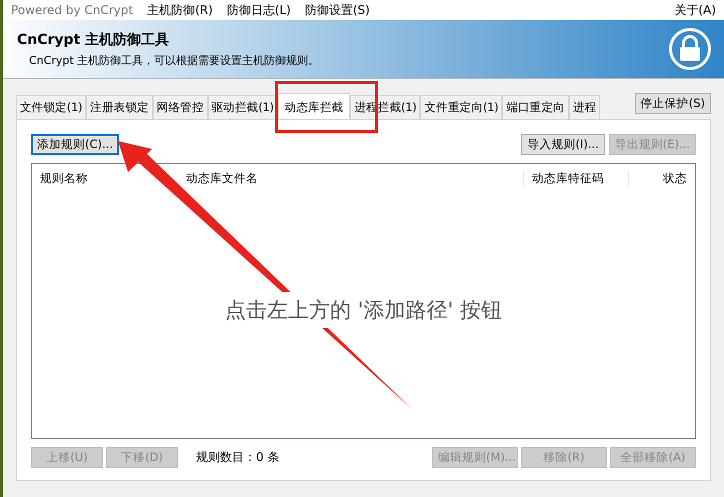 The width and height of the screenshot is (724, 497). What do you see at coordinates (672, 103) in the screenshot?
I see `stop-protection-button: 停止保护(S)` at bounding box center [672, 103].